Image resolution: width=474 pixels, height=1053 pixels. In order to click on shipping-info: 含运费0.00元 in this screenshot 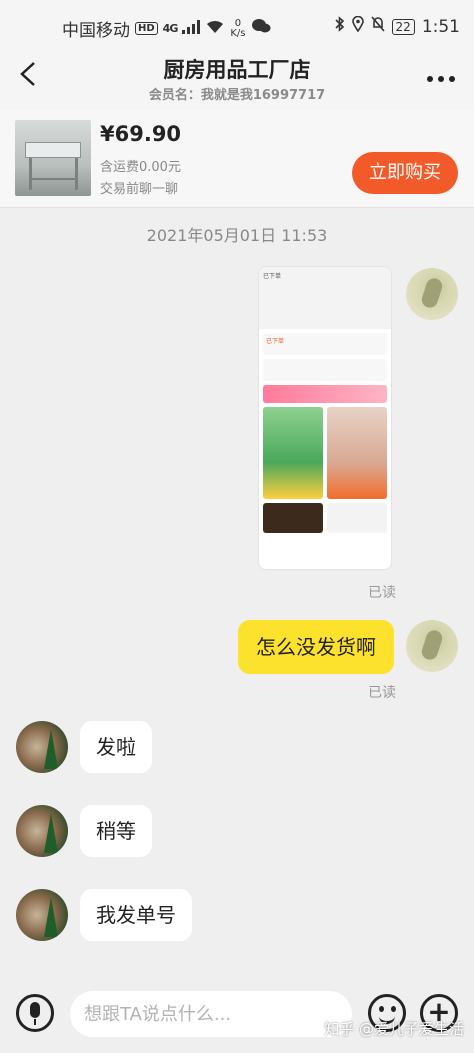, I will do `click(140, 167)`.